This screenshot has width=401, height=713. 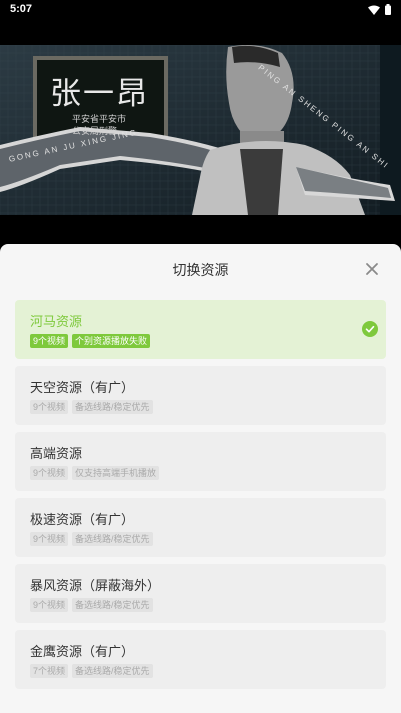 I want to click on source-note-badge: 个别资源播放失败, so click(x=111, y=341).